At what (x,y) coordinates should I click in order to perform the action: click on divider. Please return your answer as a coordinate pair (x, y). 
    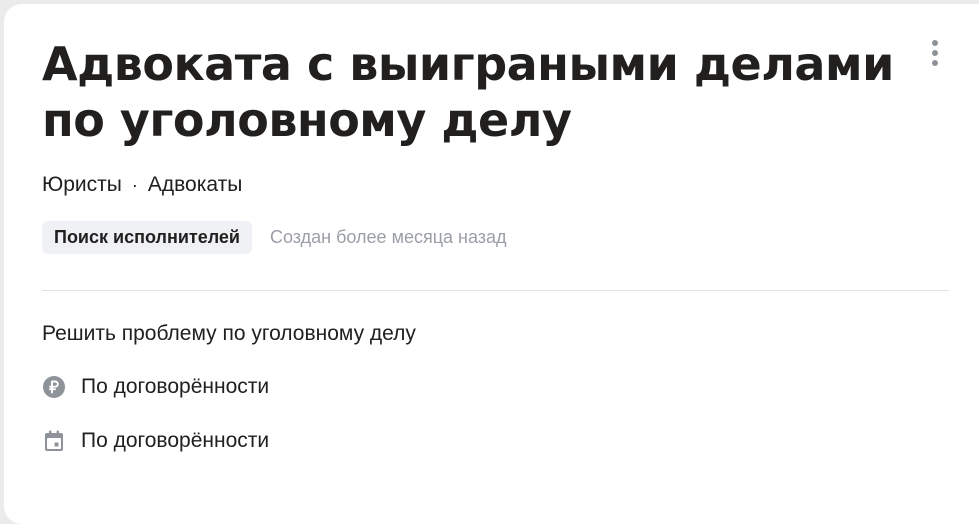
    Looking at the image, I should click on (495, 290).